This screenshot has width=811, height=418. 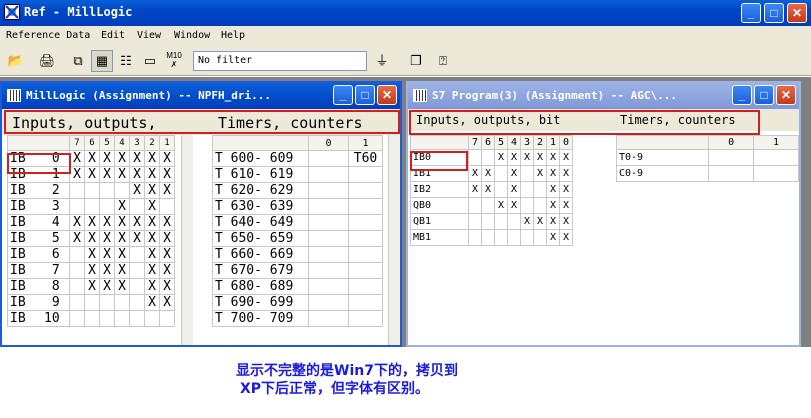 I want to click on open-folder-icon: 📂, so click(x=16, y=61).